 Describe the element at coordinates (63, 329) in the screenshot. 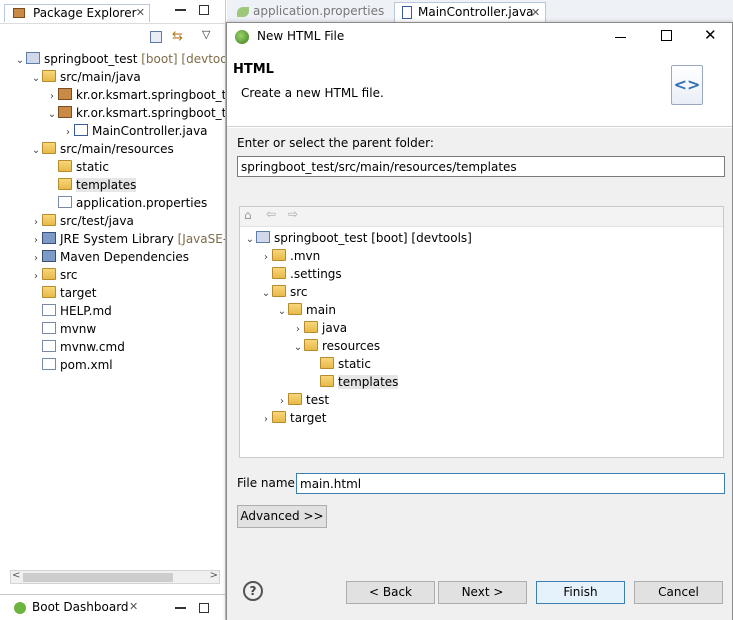

I see `tree-item: mvnw` at that location.